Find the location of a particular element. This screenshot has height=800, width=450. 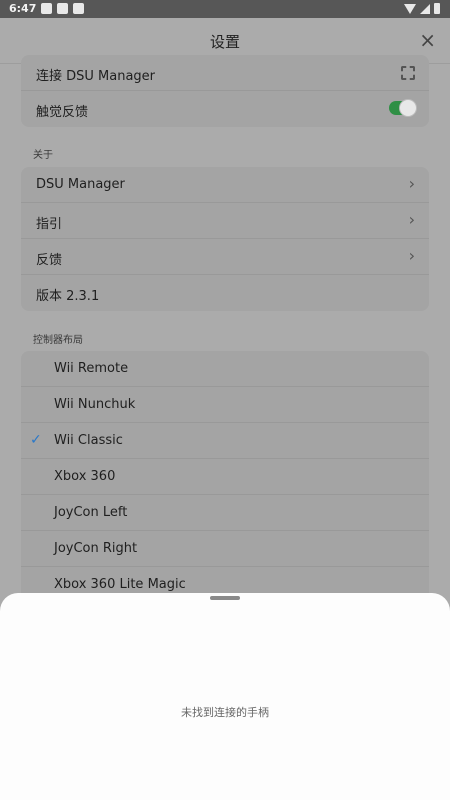

dsu-manager-label: DSU Manager is located at coordinates (80, 184).